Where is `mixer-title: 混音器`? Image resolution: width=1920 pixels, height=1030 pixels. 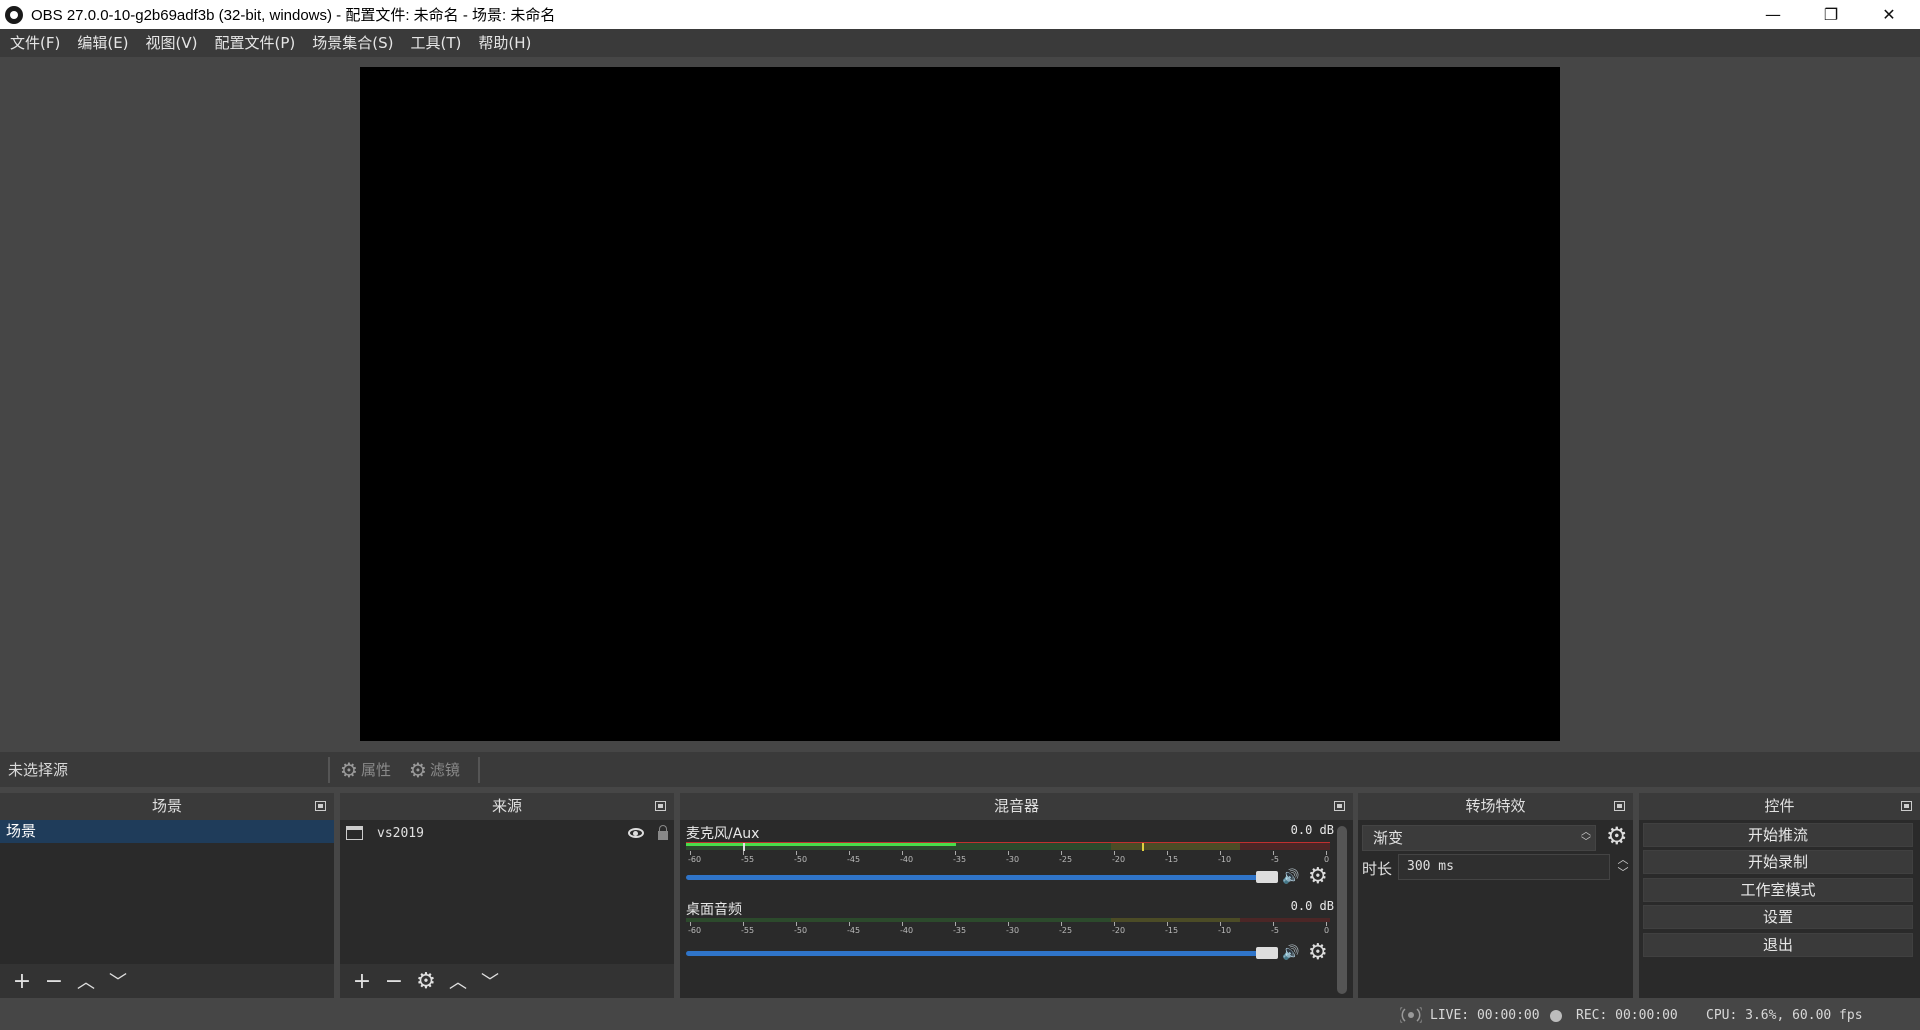 mixer-title: 混音器 is located at coordinates (1016, 806).